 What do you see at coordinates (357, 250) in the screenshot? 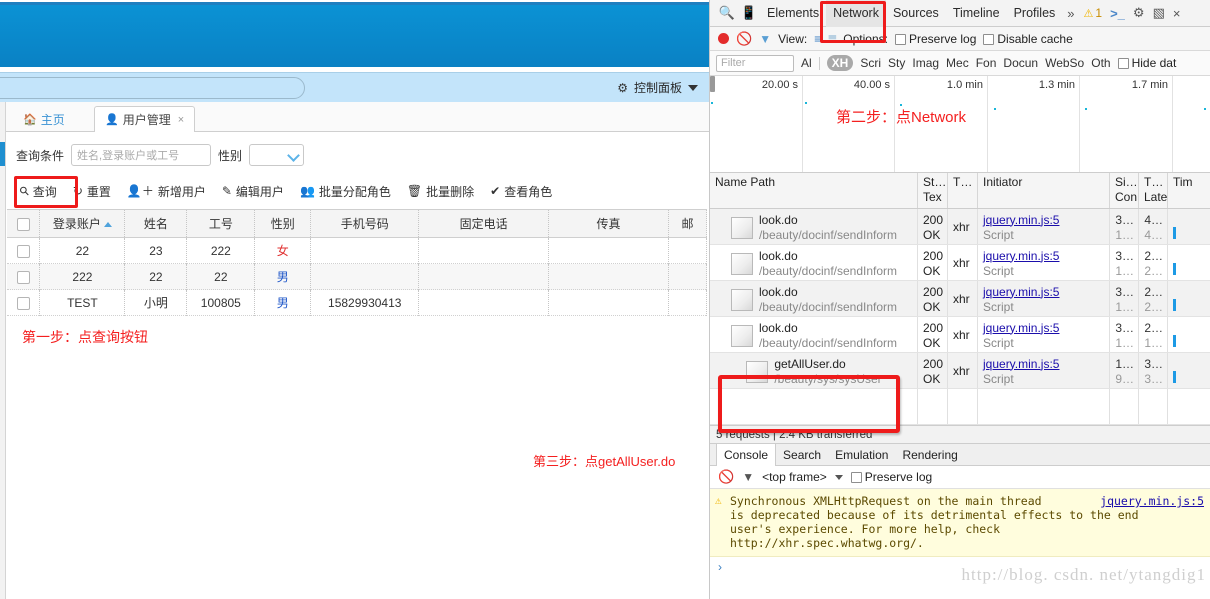
I see `table-row: 22 23 222 女` at bounding box center [357, 250].